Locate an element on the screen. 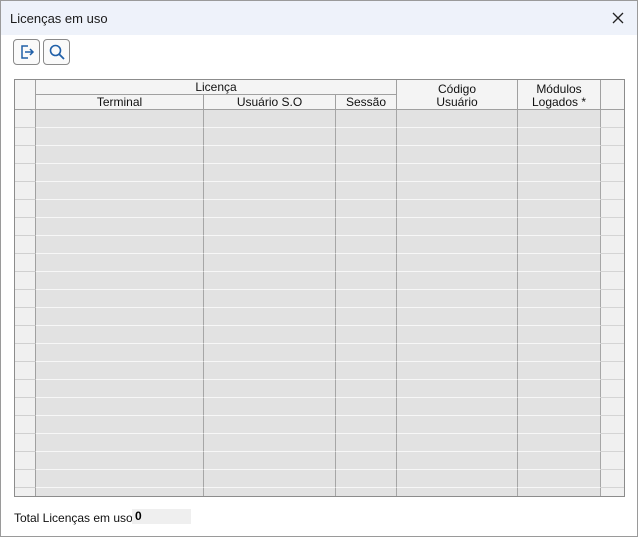  modulos-logados-header: Módulos Logados * is located at coordinates (559, 95).